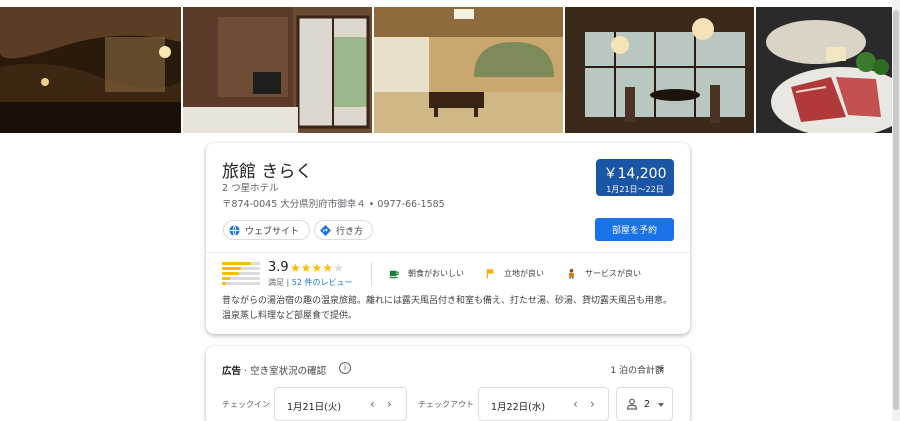  Describe the element at coordinates (246, 404) in the screenshot. I see `checkin-label: チェックイン` at that location.